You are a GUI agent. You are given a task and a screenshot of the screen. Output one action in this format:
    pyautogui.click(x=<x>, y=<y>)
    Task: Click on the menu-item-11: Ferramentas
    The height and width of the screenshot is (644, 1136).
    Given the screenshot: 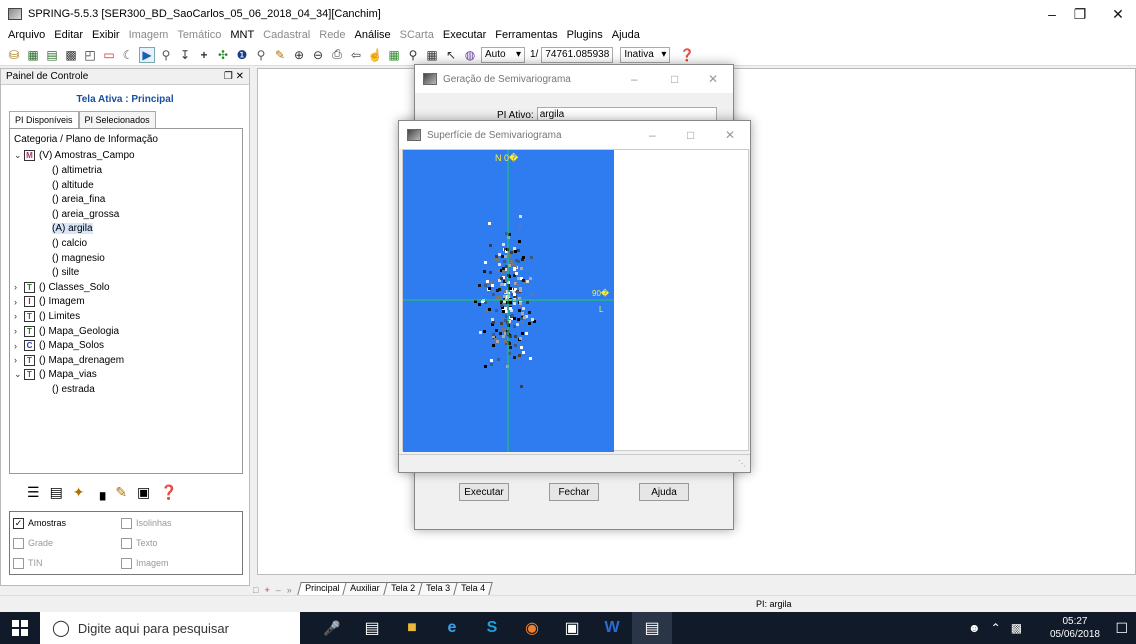 What is the action you would take?
    pyautogui.click(x=526, y=35)
    